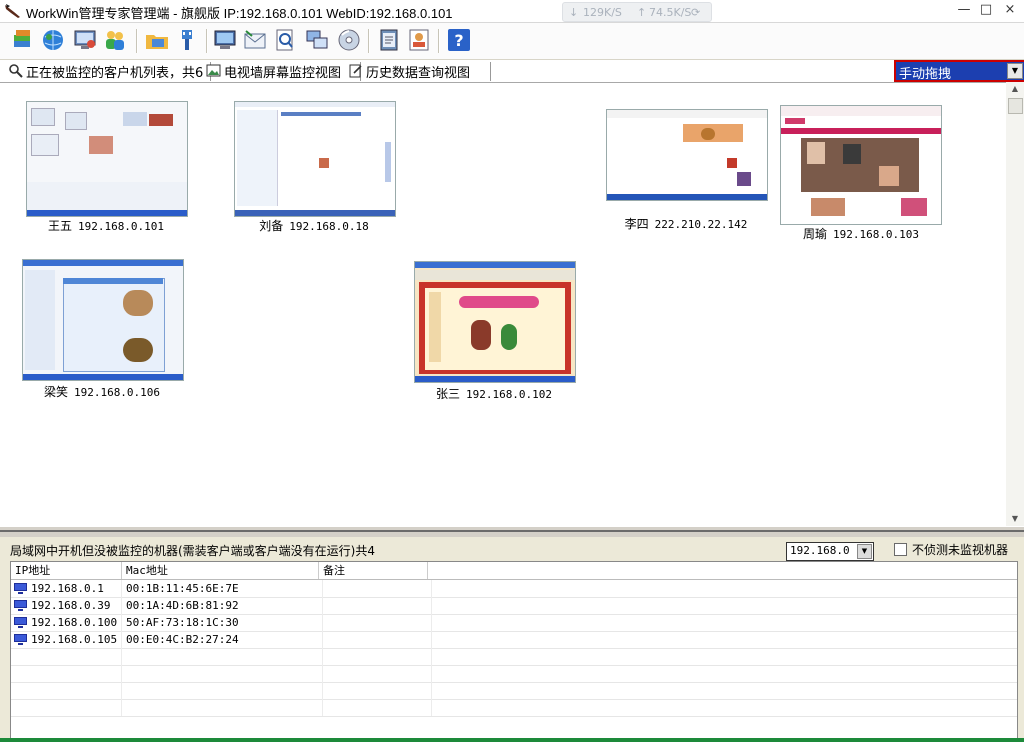  Describe the element at coordinates (670, 12) in the screenshot. I see `upload-speed: 74.5K/S` at that location.